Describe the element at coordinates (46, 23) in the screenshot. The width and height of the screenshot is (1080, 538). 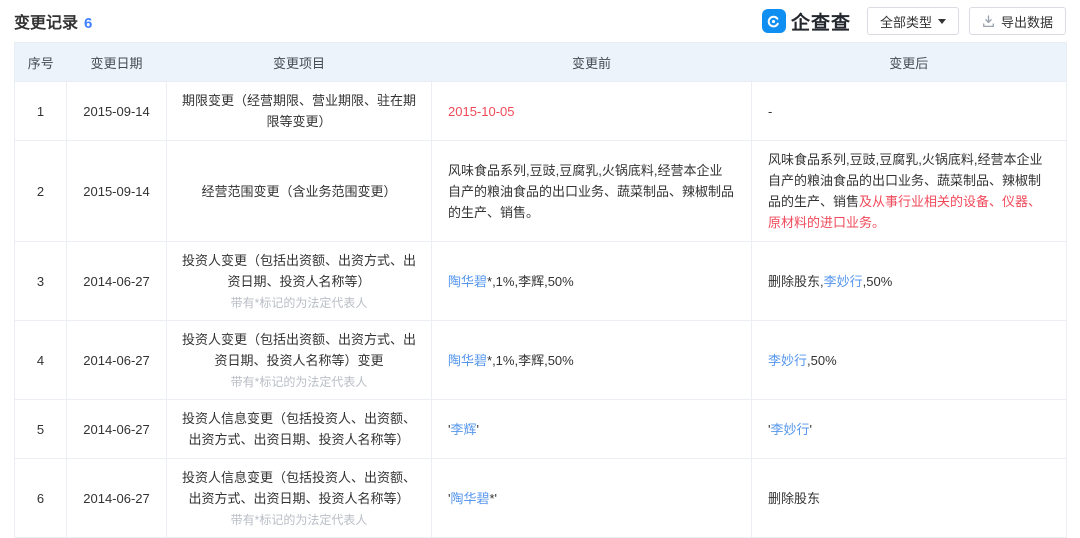
I see `page-title: 变更记录` at that location.